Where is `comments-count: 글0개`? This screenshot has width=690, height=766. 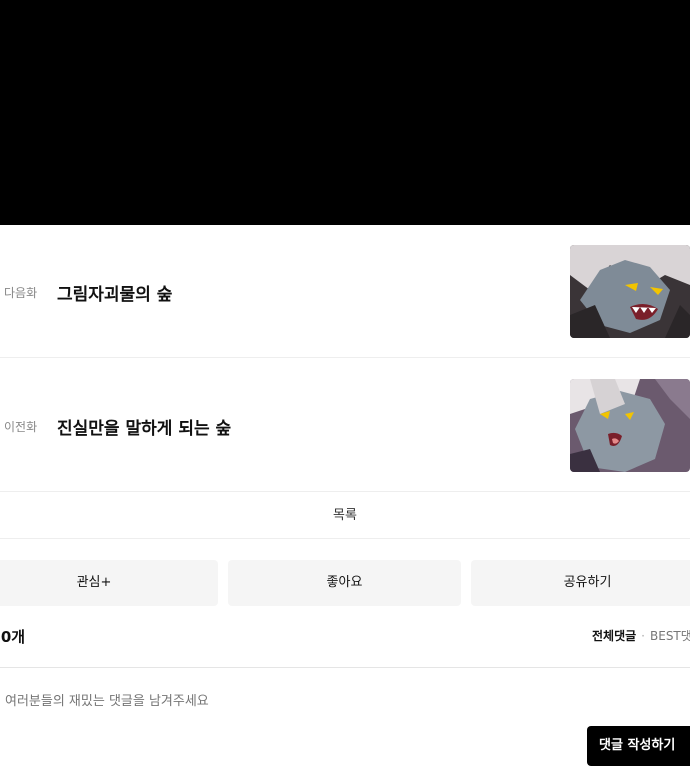 comments-count: 글0개 is located at coordinates (12, 636).